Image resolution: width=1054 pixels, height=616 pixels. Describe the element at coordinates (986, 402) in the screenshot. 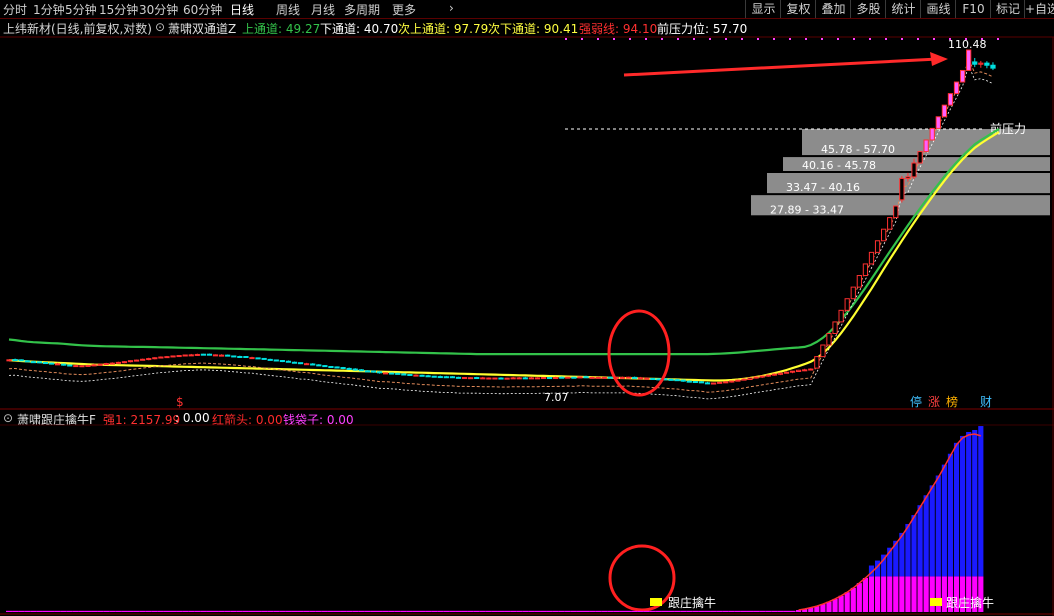

I see `badge-3: 财` at that location.